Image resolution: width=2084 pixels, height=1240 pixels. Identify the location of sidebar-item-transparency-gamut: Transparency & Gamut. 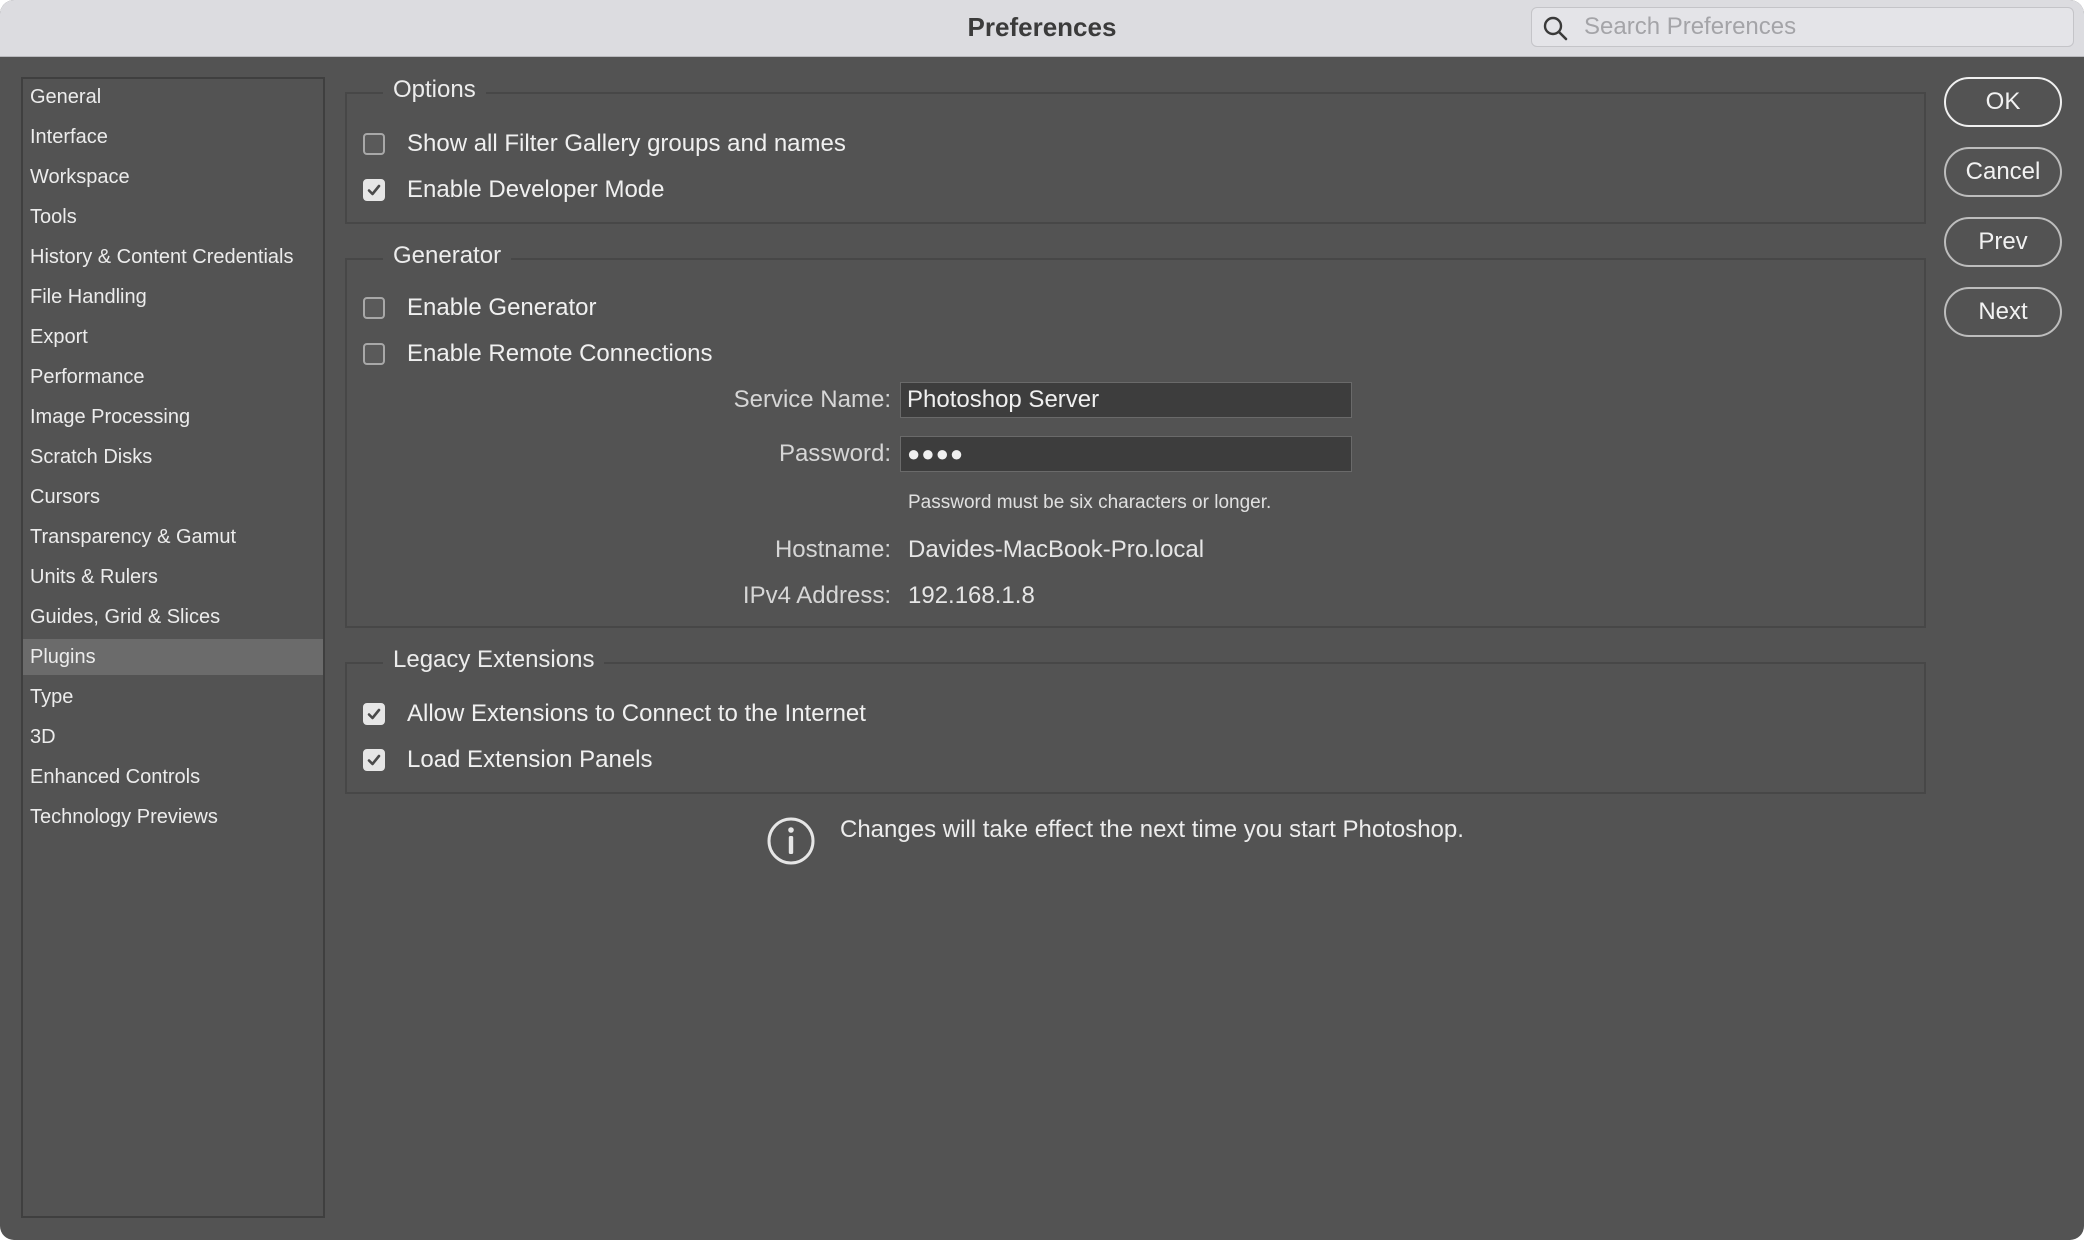
(173, 537).